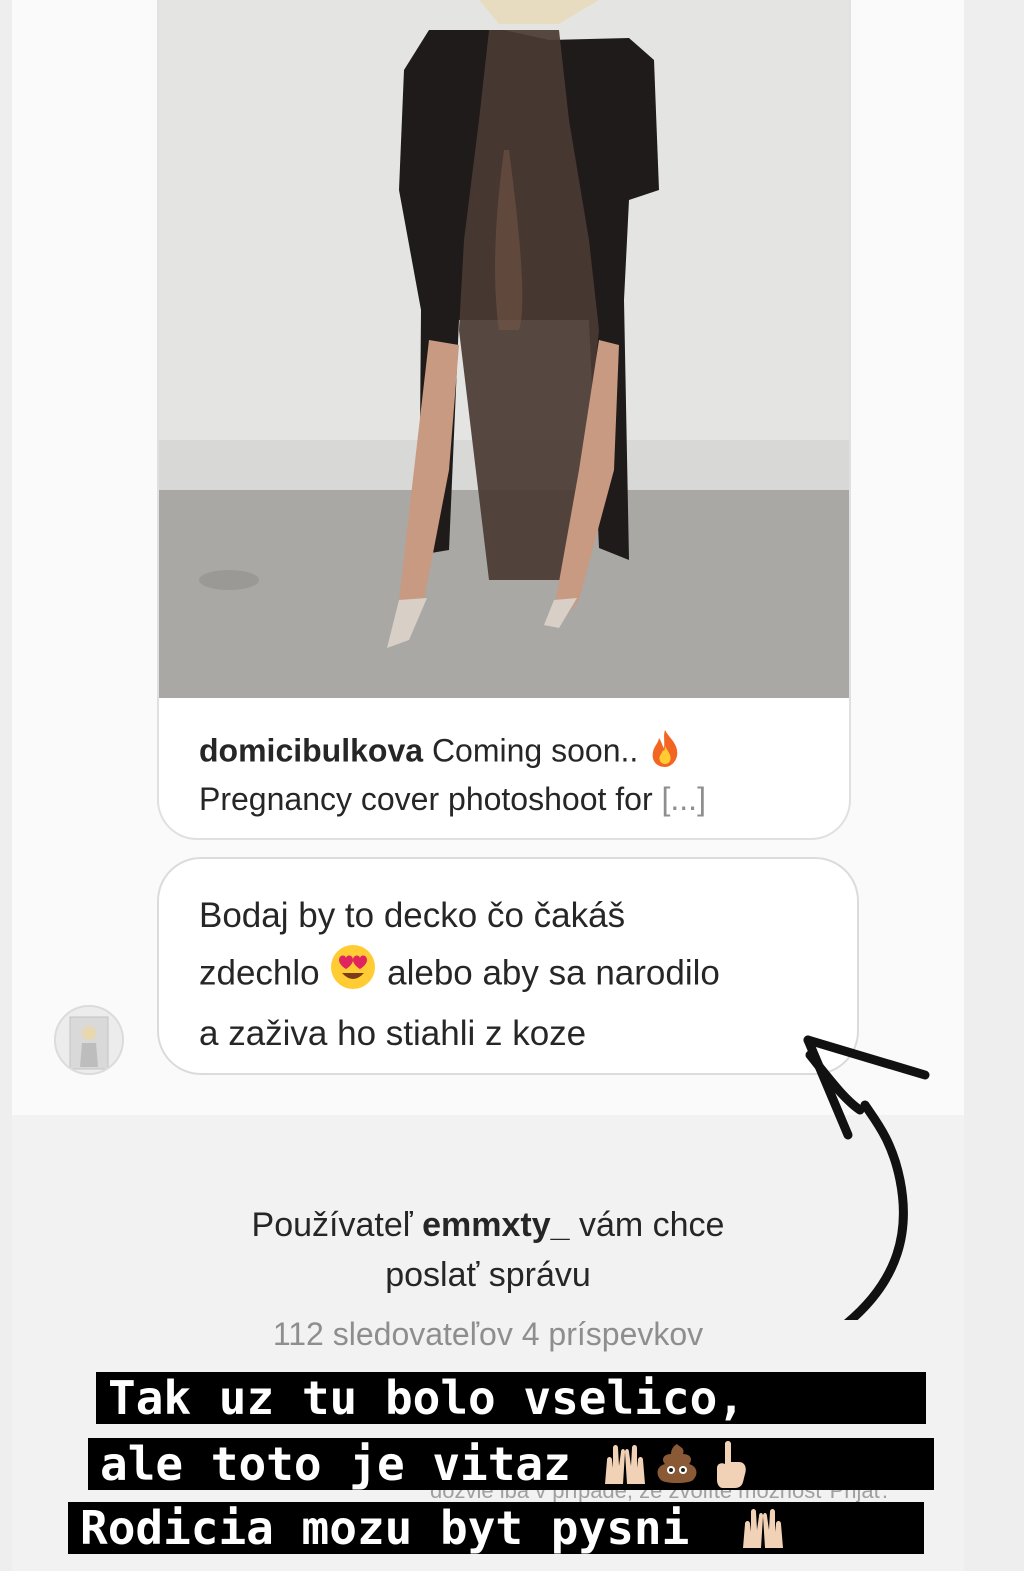 Image resolution: width=1024 pixels, height=1571 pixels. What do you see at coordinates (385, 1528) in the screenshot?
I see `overlay-text-3: Rodicia mozu byt pysni` at bounding box center [385, 1528].